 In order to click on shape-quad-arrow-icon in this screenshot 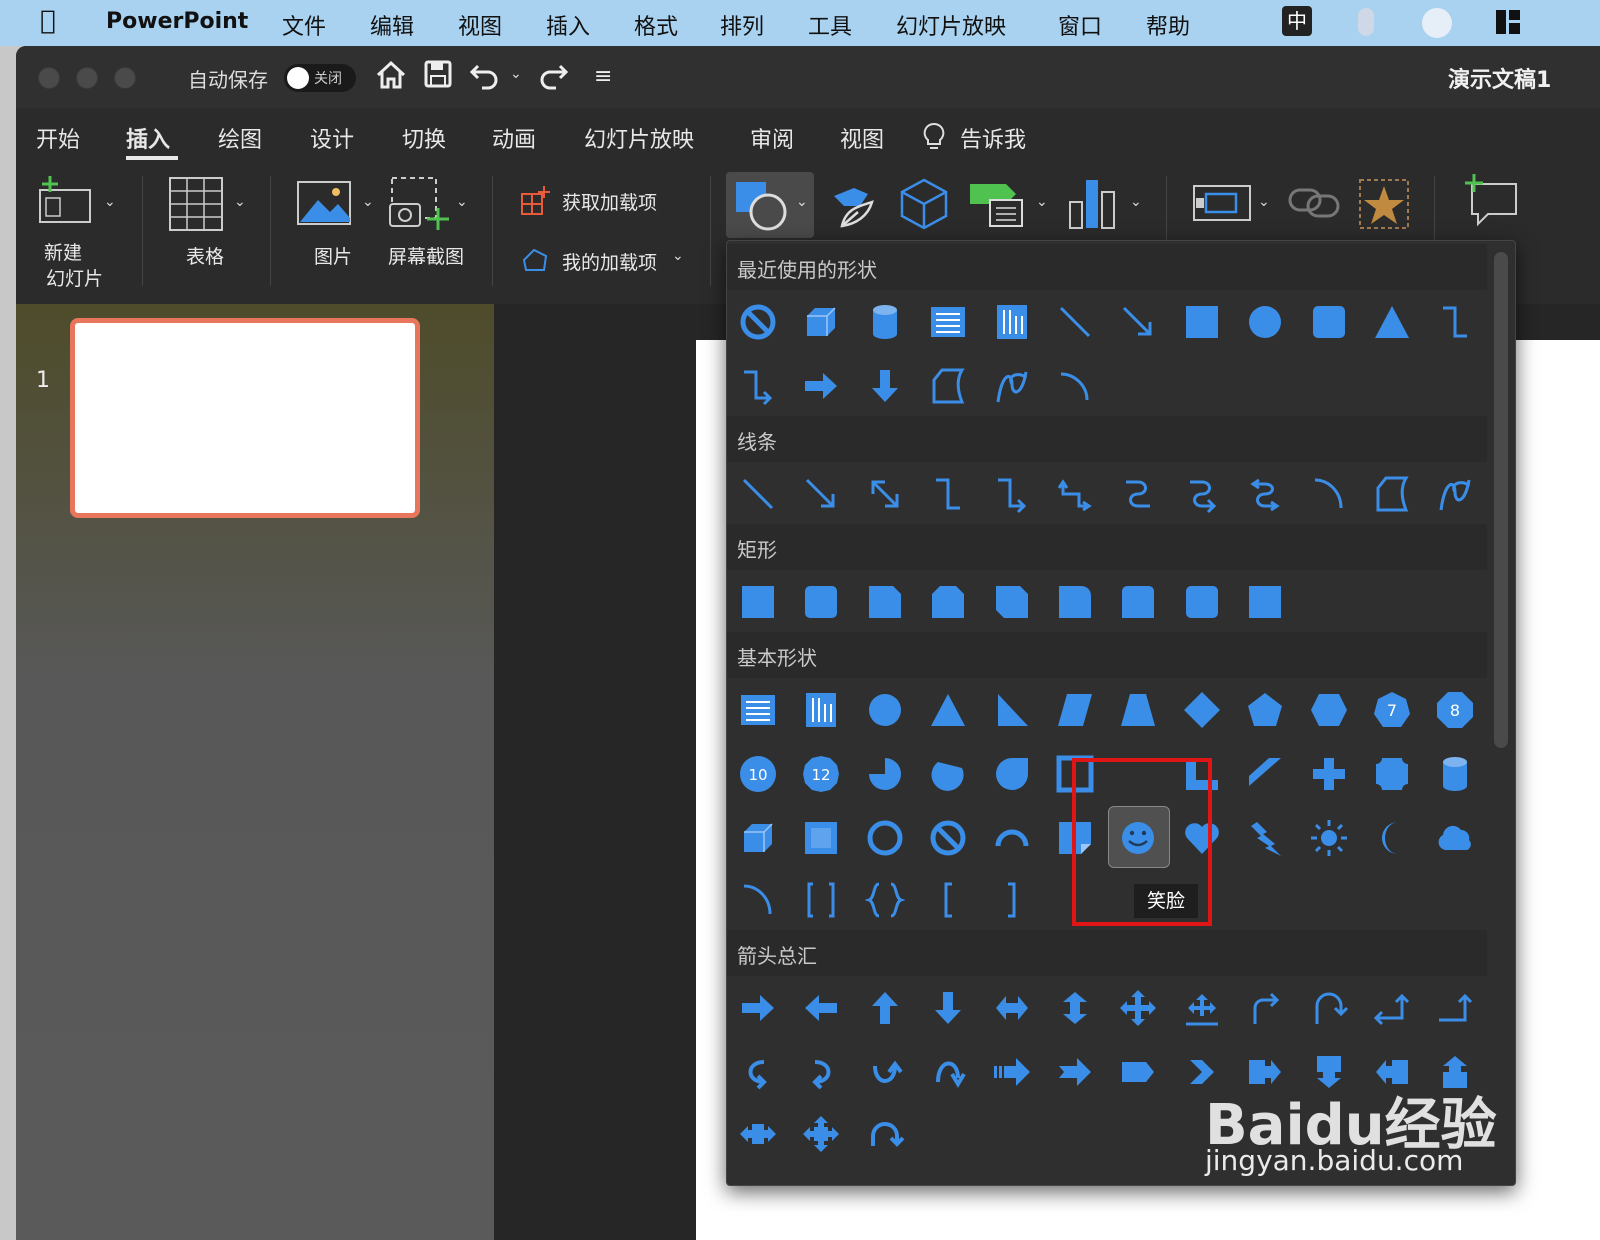, I will do `click(1138, 1008)`.